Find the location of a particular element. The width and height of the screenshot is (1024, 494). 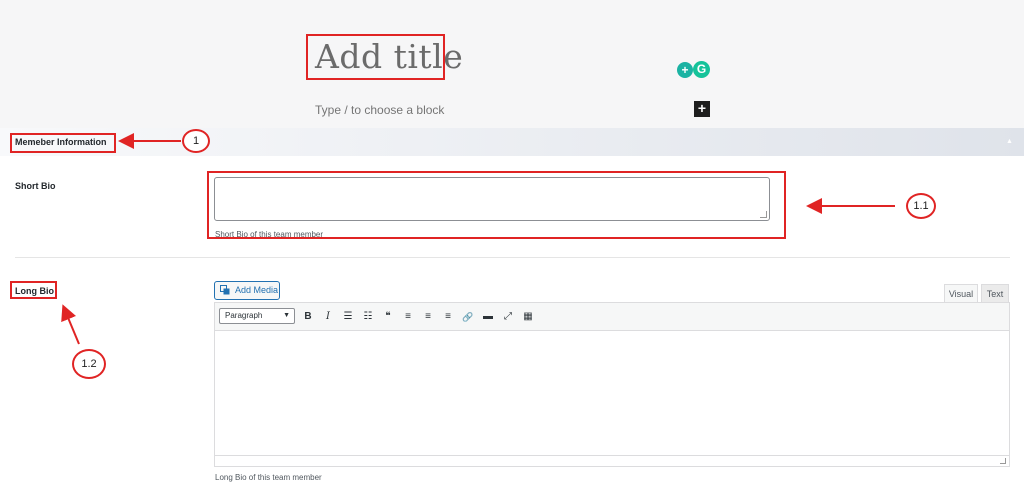

editor-toolbar: Paragraph ▼ B I ☰ ☷ ❝ ≡ ≡ ≡ 🔗 ▬ ⤢ ▦ is located at coordinates (612, 317).